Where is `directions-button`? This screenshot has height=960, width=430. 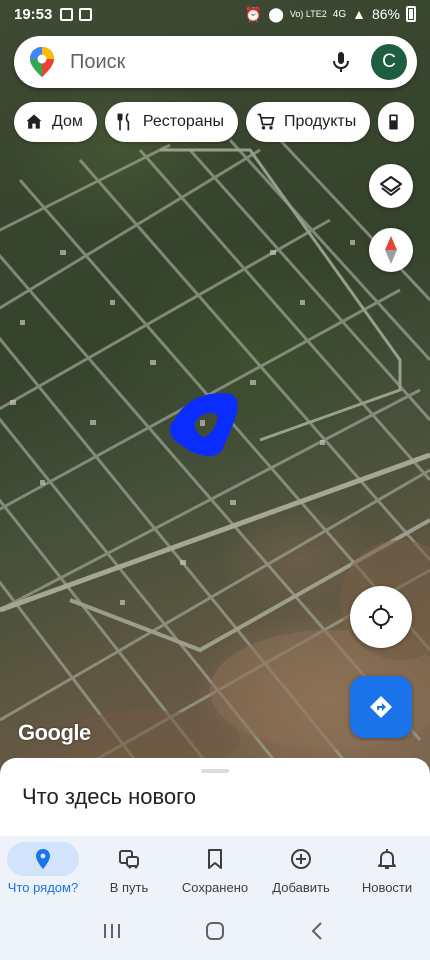
directions-button is located at coordinates (381, 707).